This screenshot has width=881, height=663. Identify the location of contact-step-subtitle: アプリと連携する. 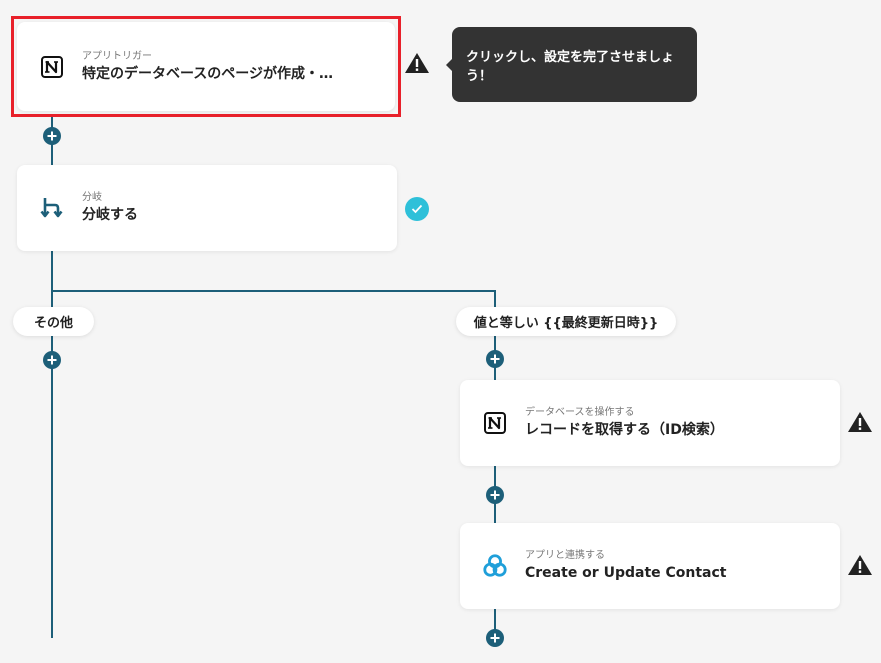
(565, 555).